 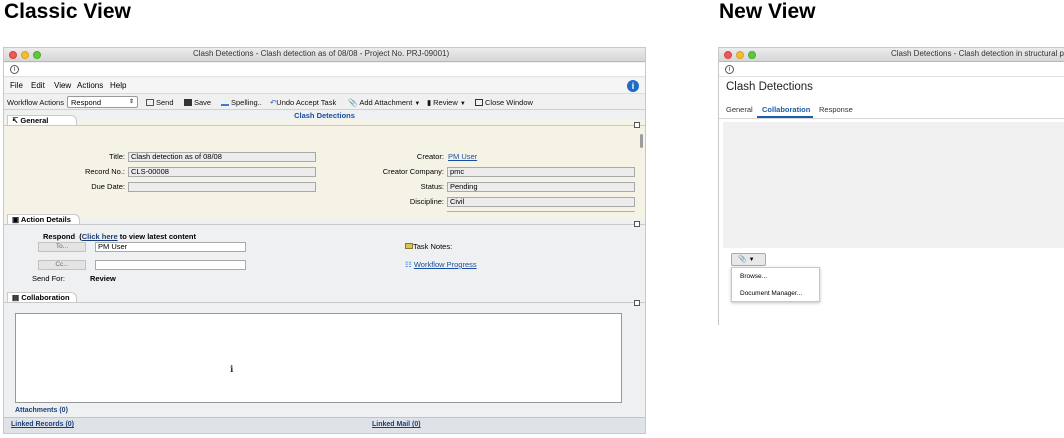 I want to click on to-field: PM User, so click(x=170, y=247).